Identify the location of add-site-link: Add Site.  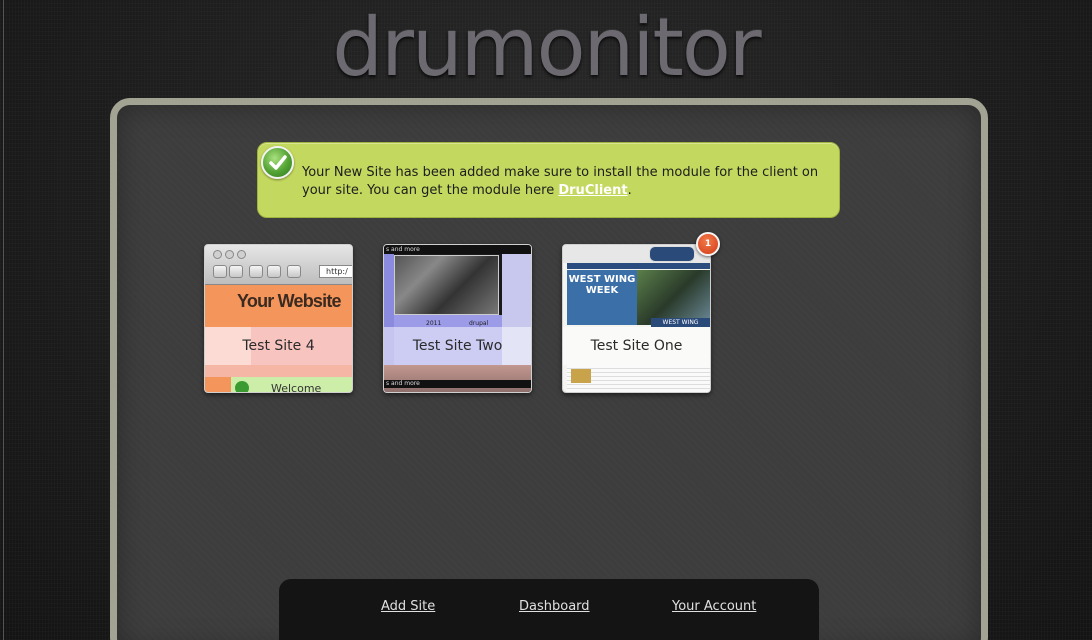
(408, 606).